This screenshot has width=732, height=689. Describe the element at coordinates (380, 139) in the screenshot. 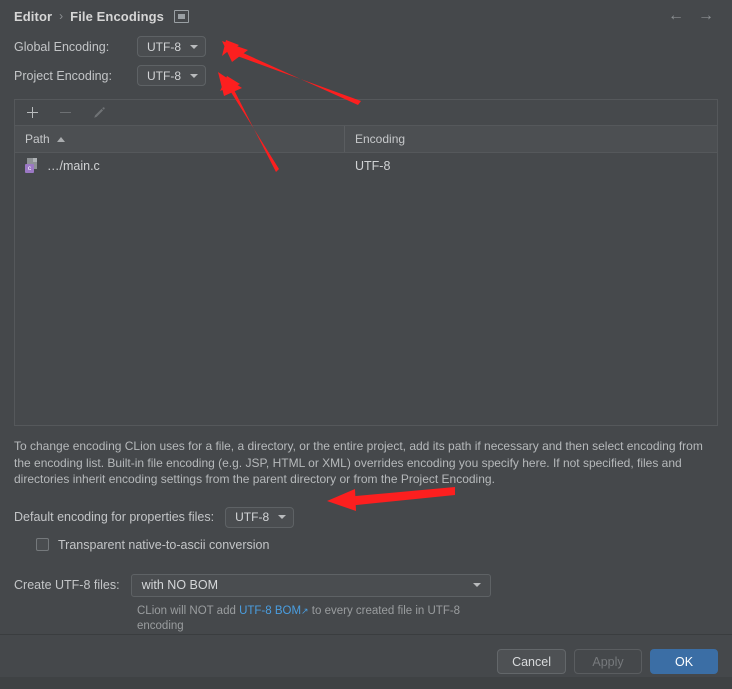

I see `column-header-encoding-label: Encoding` at that location.